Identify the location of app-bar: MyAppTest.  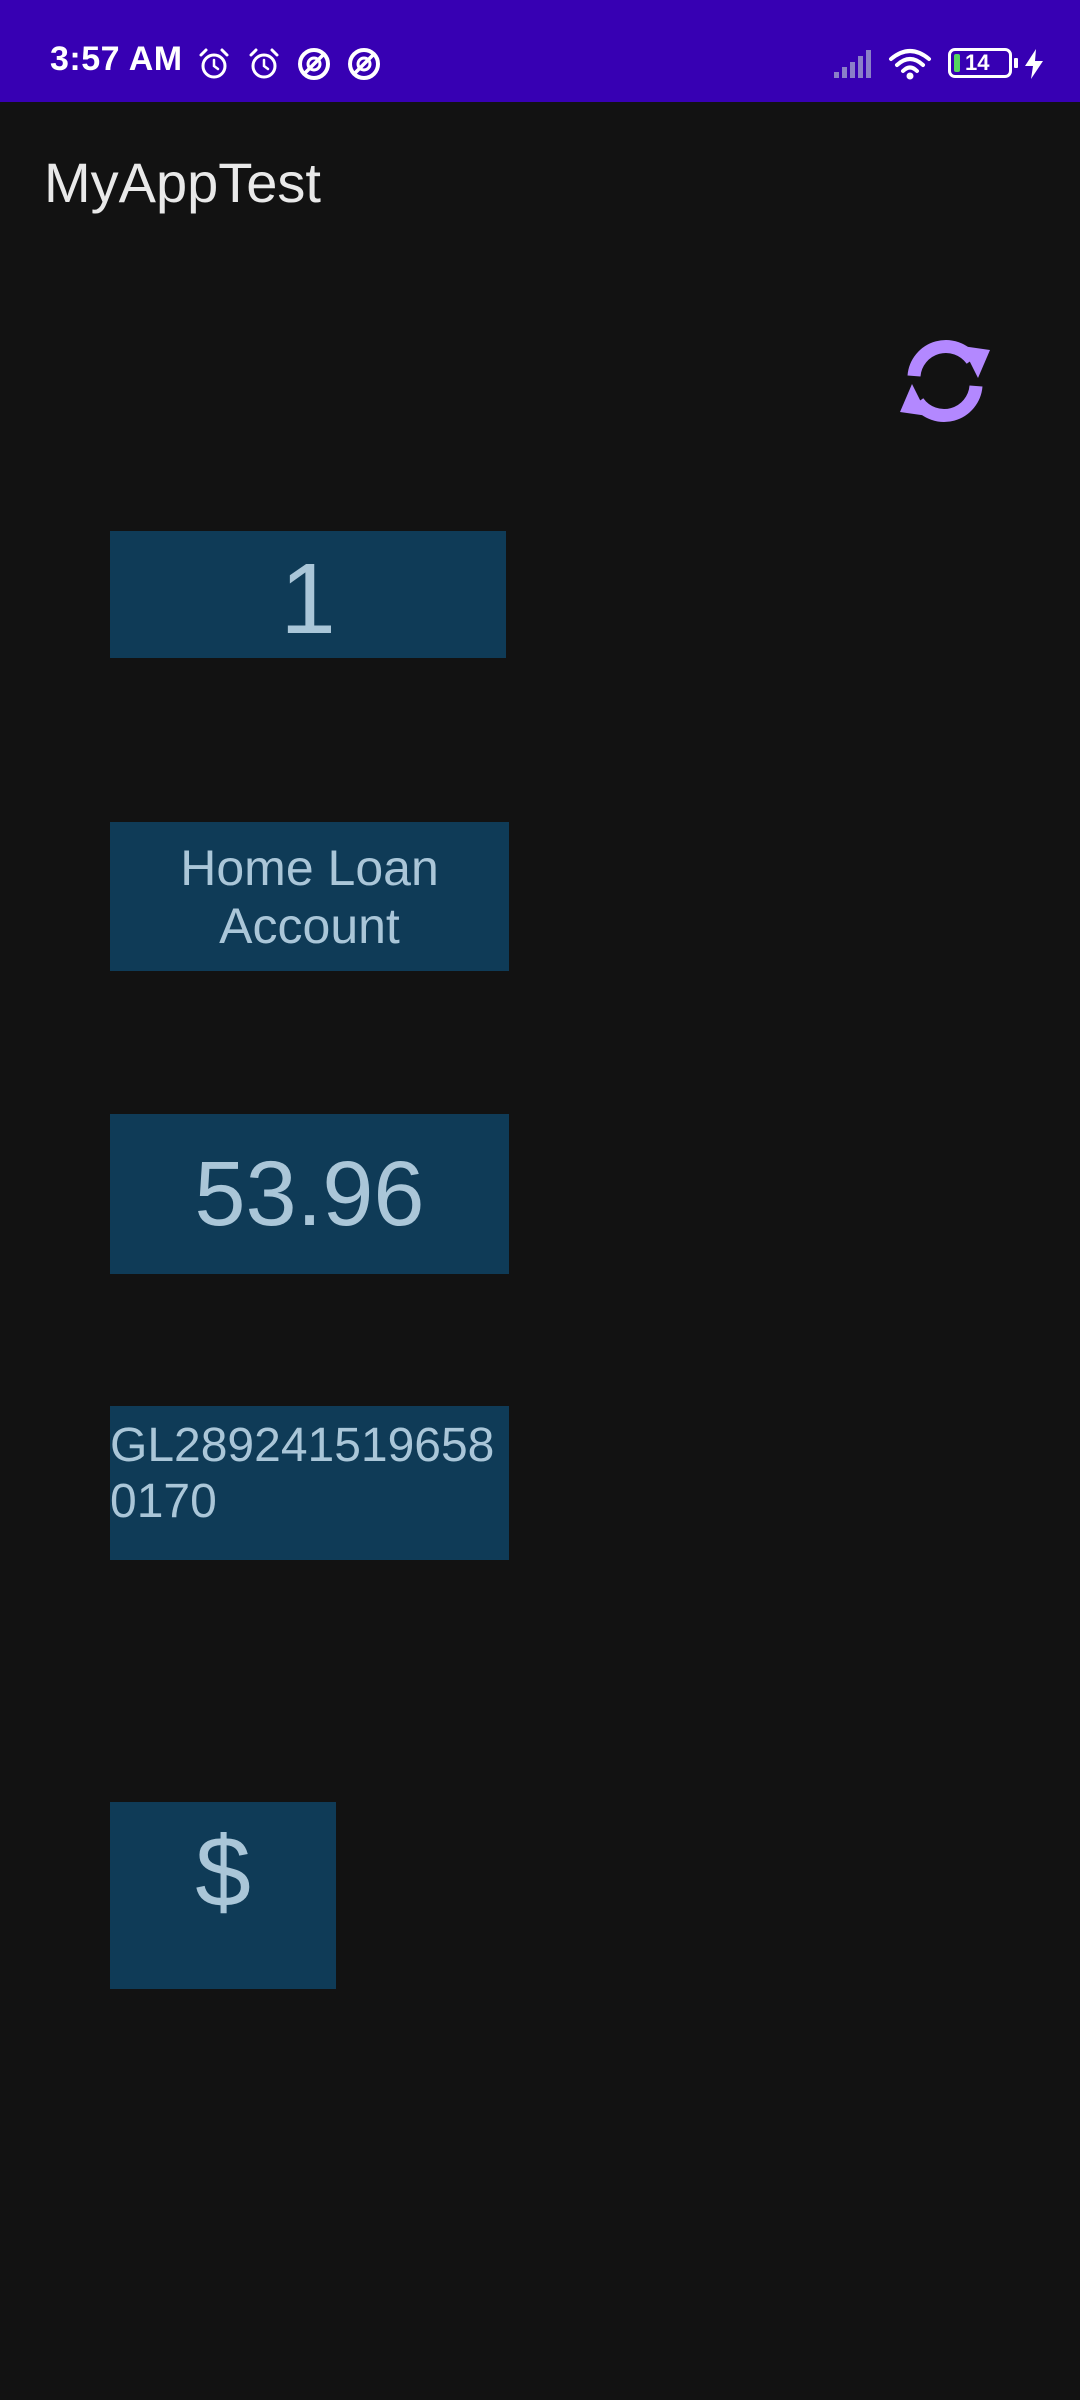
(540, 182).